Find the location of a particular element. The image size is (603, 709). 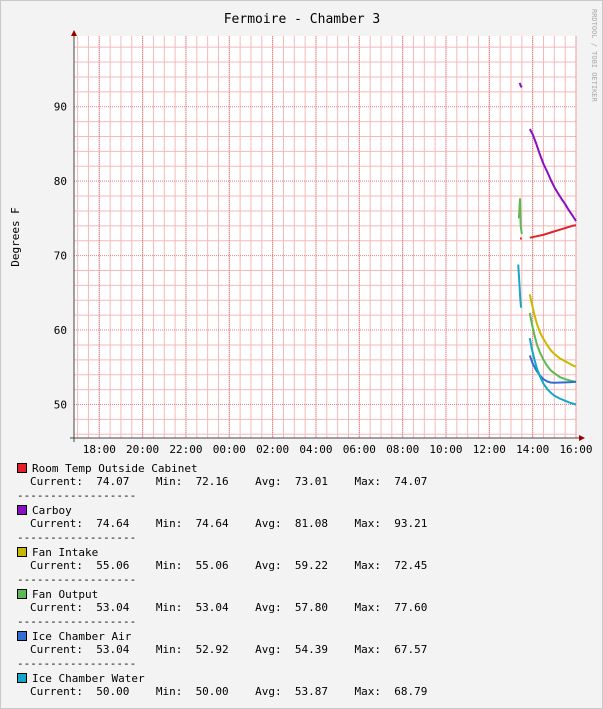

legend-name-row: Carboy is located at coordinates (307, 510).